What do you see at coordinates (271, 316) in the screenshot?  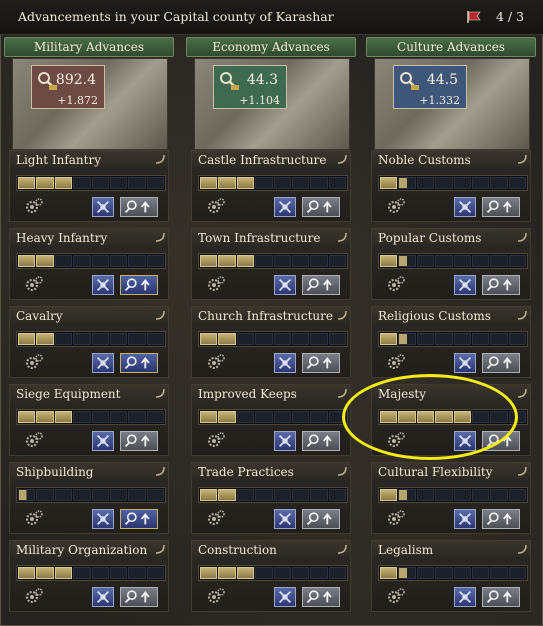 I see `advance-name: Church Infrastructure` at bounding box center [271, 316].